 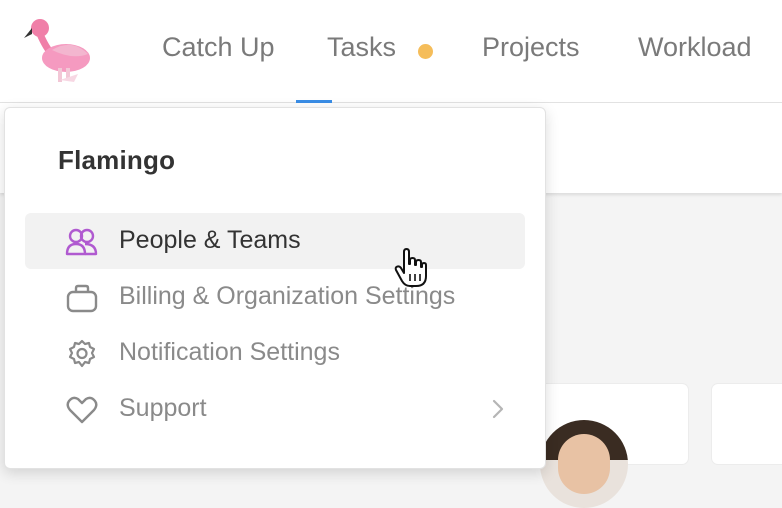 What do you see at coordinates (218, 47) in the screenshot?
I see `nav-catch-up: Catch Up` at bounding box center [218, 47].